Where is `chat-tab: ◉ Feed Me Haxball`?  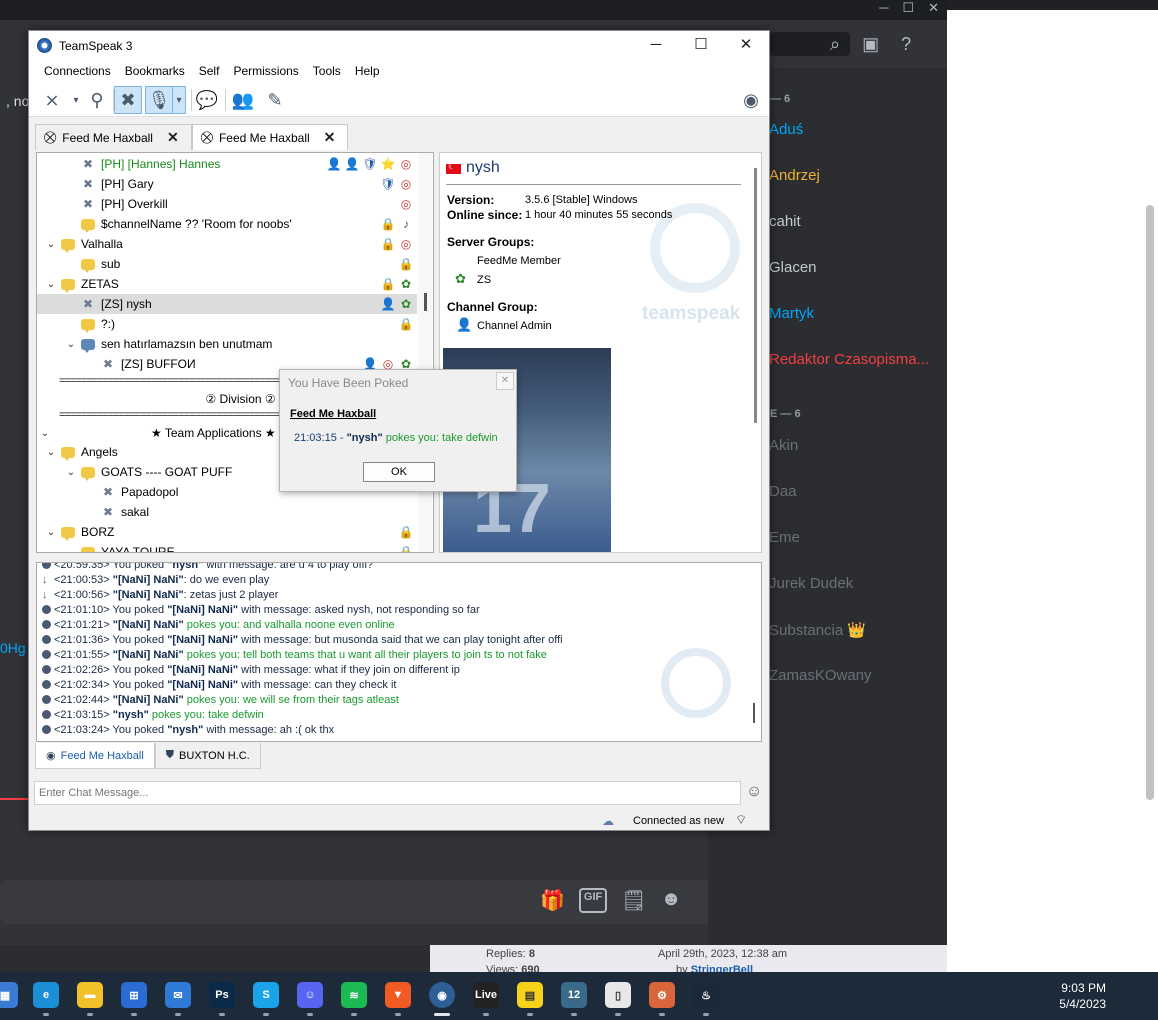
chat-tab: ◉ Feed Me Haxball is located at coordinates (95, 756).